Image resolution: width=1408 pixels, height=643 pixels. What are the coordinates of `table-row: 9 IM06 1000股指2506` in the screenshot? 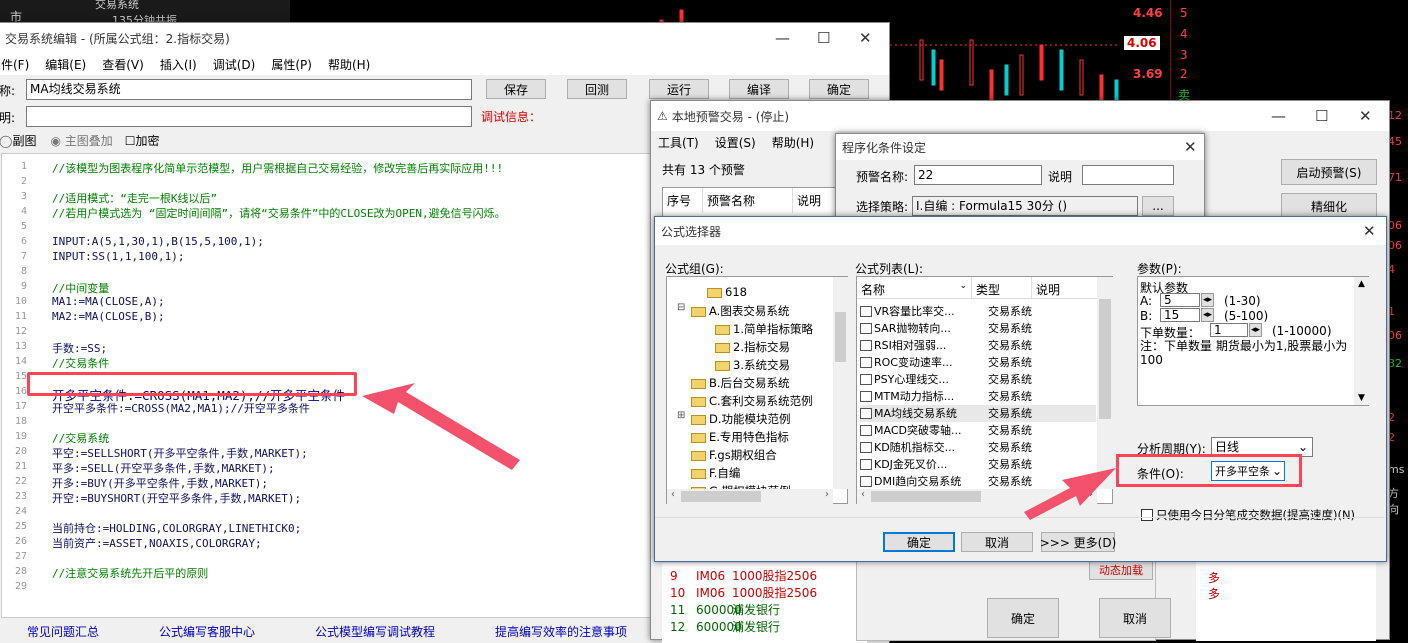 It's located at (743, 575).